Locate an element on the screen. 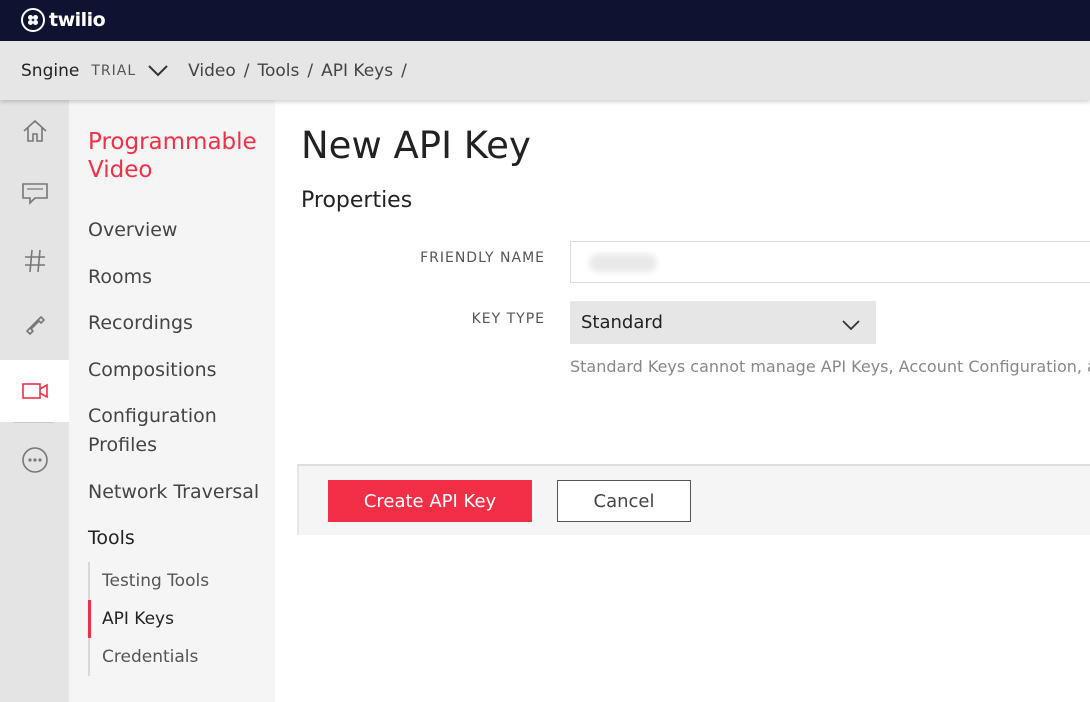  form-actions: Create API Key Cancel is located at coordinates (693, 499).